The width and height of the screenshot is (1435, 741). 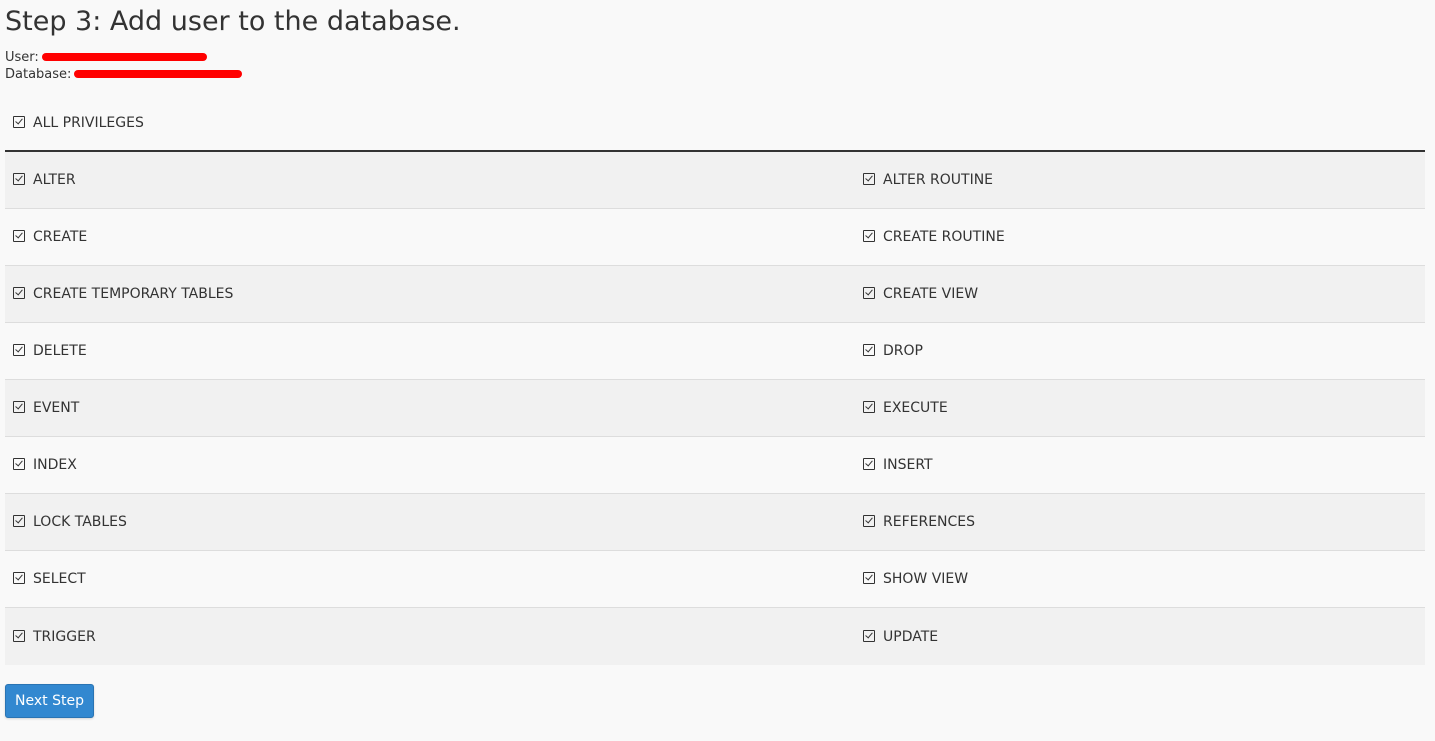 I want to click on privilege-alter-routine-checkbox: ALTER ROUTINE, so click(x=1140, y=180).